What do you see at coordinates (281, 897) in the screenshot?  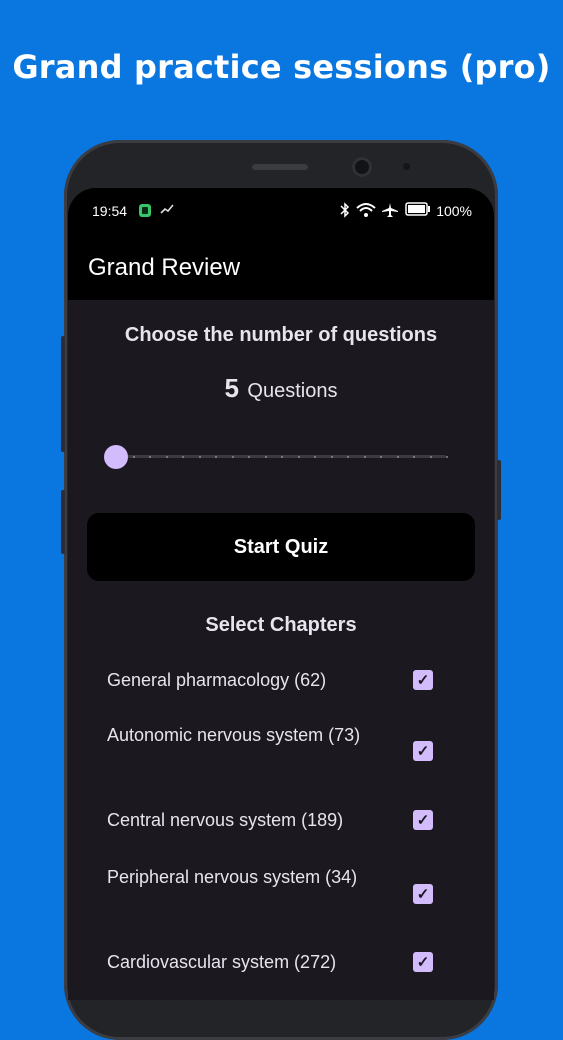 I see `chapter-item: Peripheral nervous system (34) ✓` at bounding box center [281, 897].